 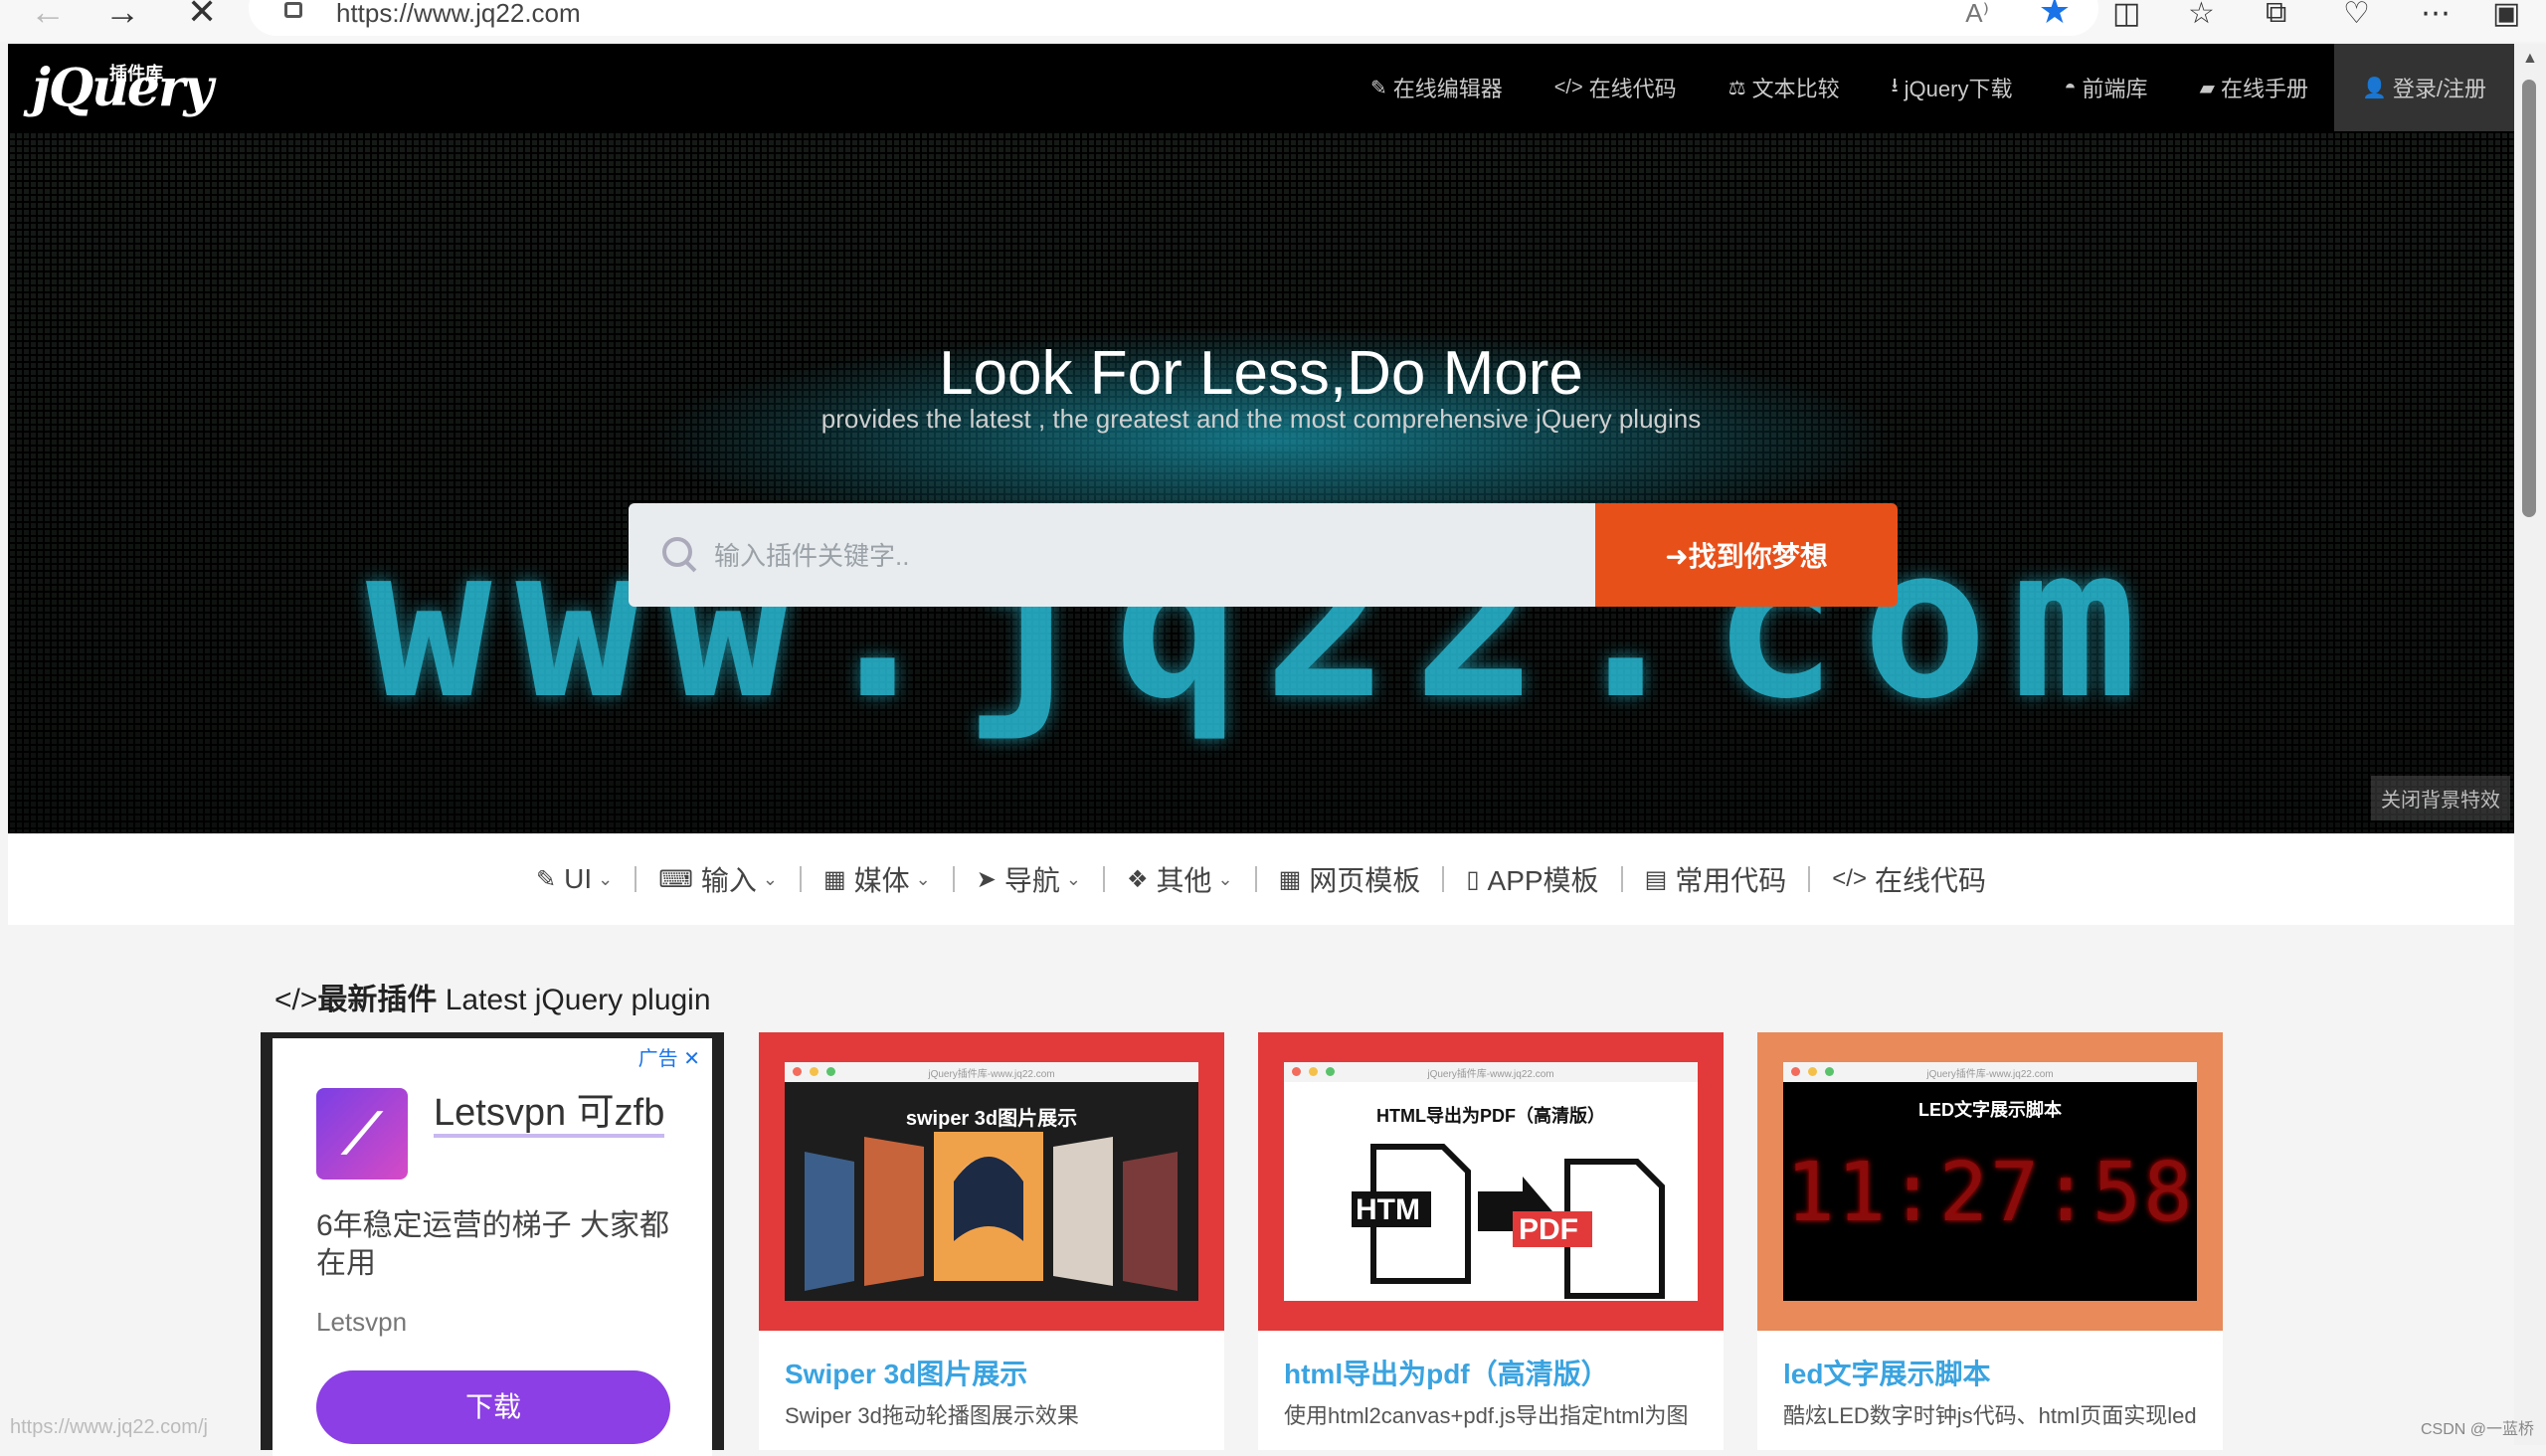 I want to click on grid-icon: ▦, so click(x=1290, y=879).